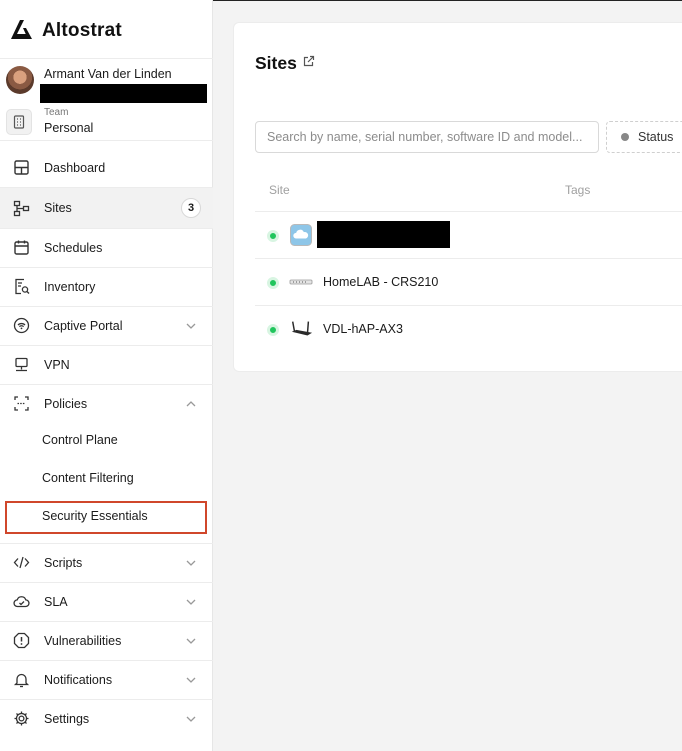  What do you see at coordinates (21, 168) in the screenshot?
I see `dashboard-icon` at bounding box center [21, 168].